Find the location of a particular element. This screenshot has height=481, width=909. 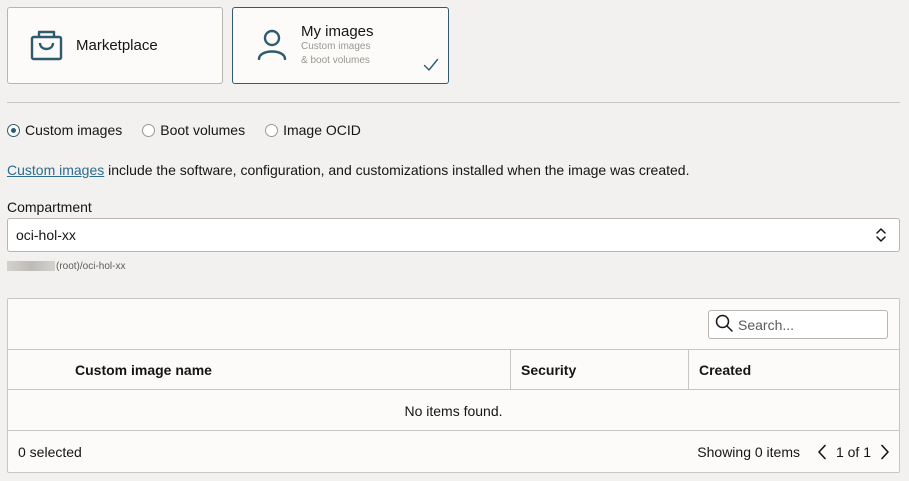

chevron-right-icon is located at coordinates (885, 452).